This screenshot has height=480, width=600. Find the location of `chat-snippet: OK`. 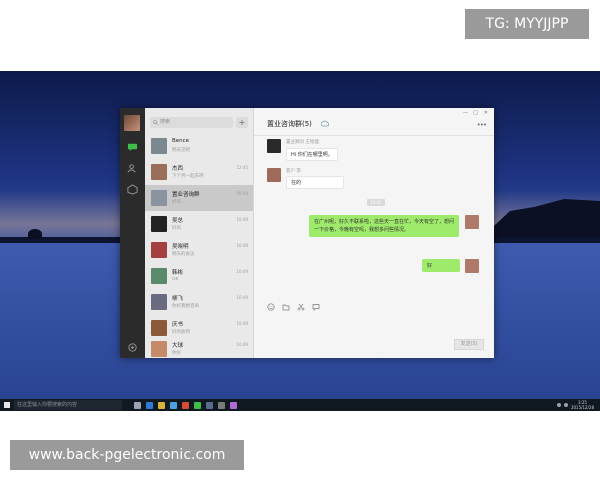

chat-snippet: OK is located at coordinates (175, 279).